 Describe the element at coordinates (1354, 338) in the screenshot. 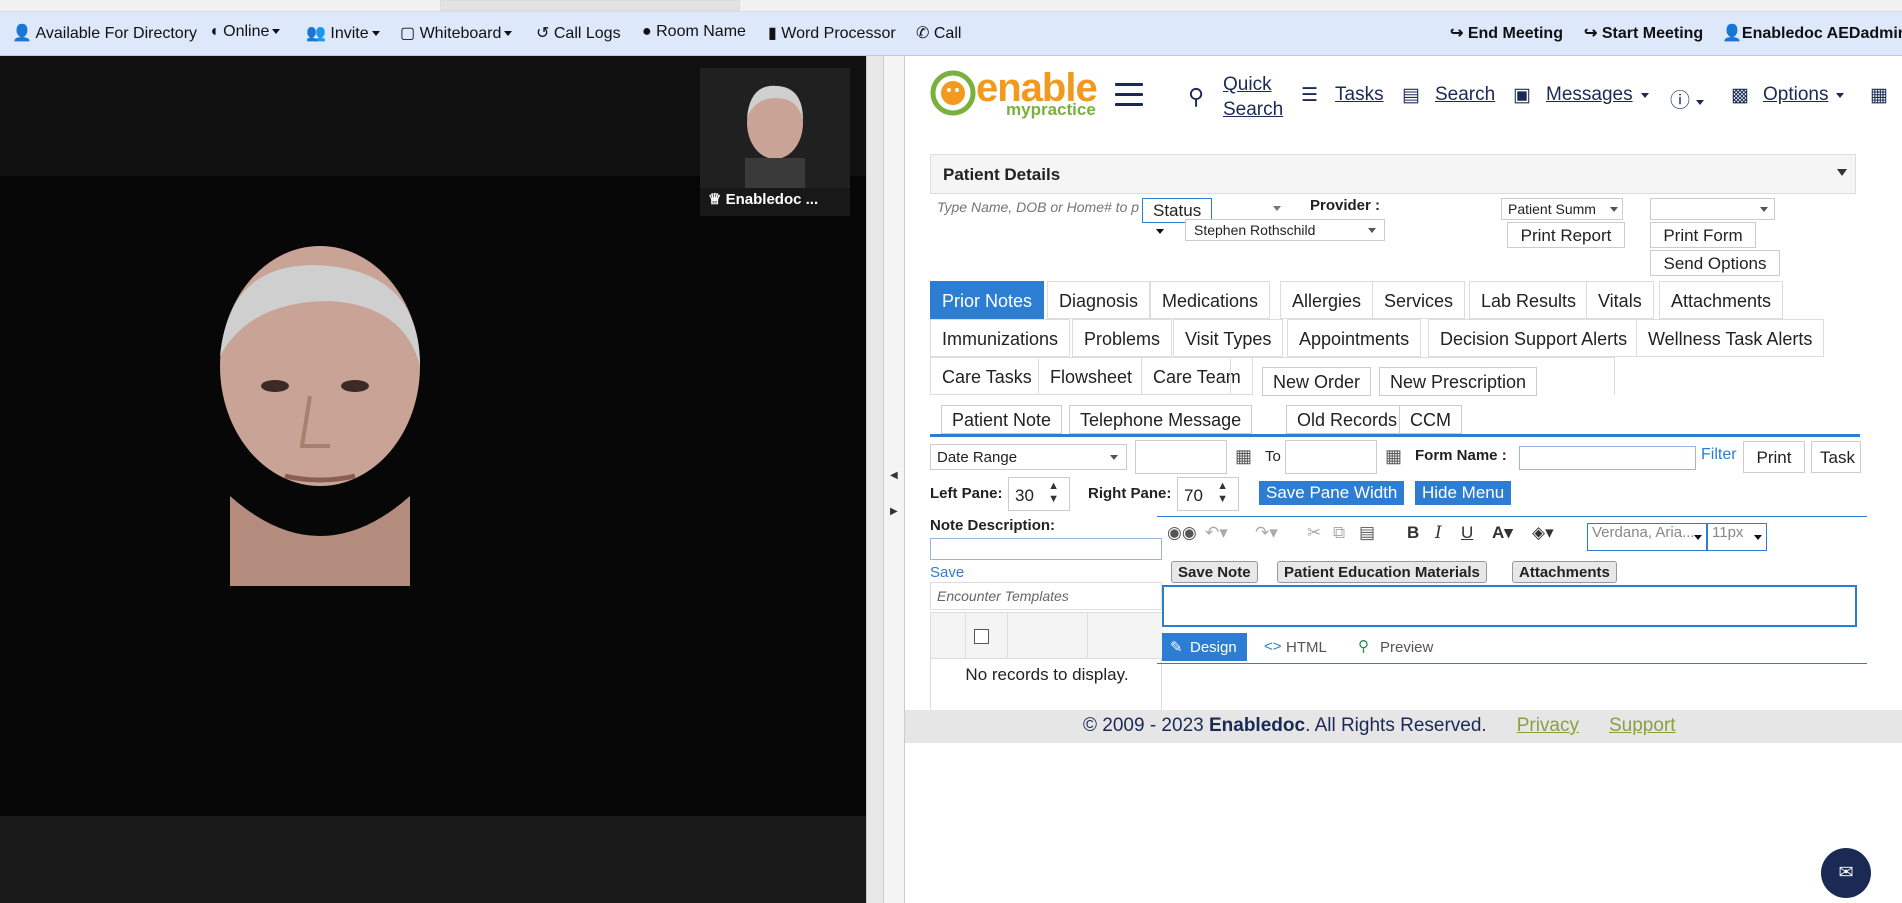

I see `tab-appointments: Appointments` at that location.